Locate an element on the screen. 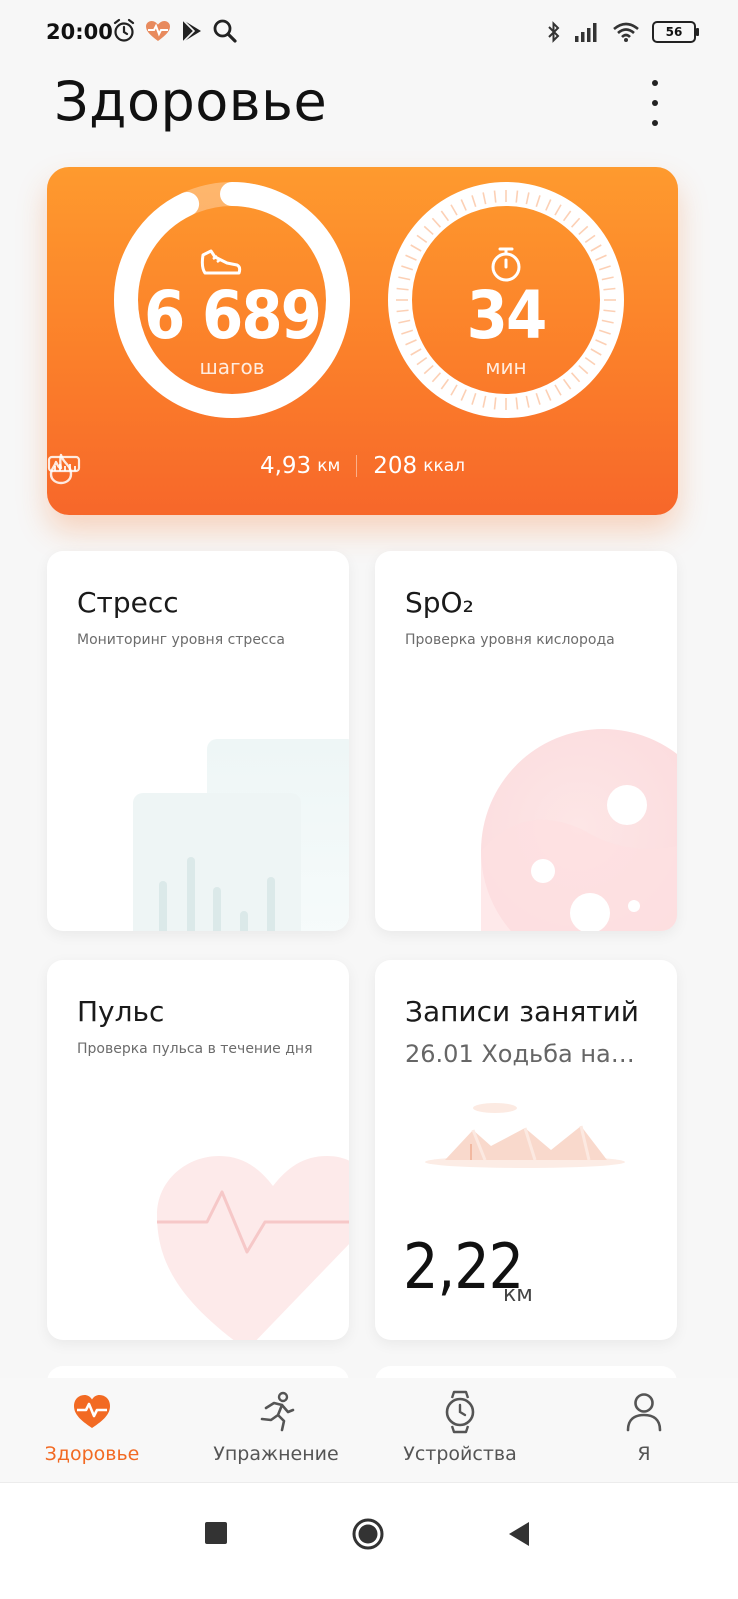 The height and width of the screenshot is (1599, 738). stress-subtitle: Мониторинг уровня стресса is located at coordinates (181, 640).